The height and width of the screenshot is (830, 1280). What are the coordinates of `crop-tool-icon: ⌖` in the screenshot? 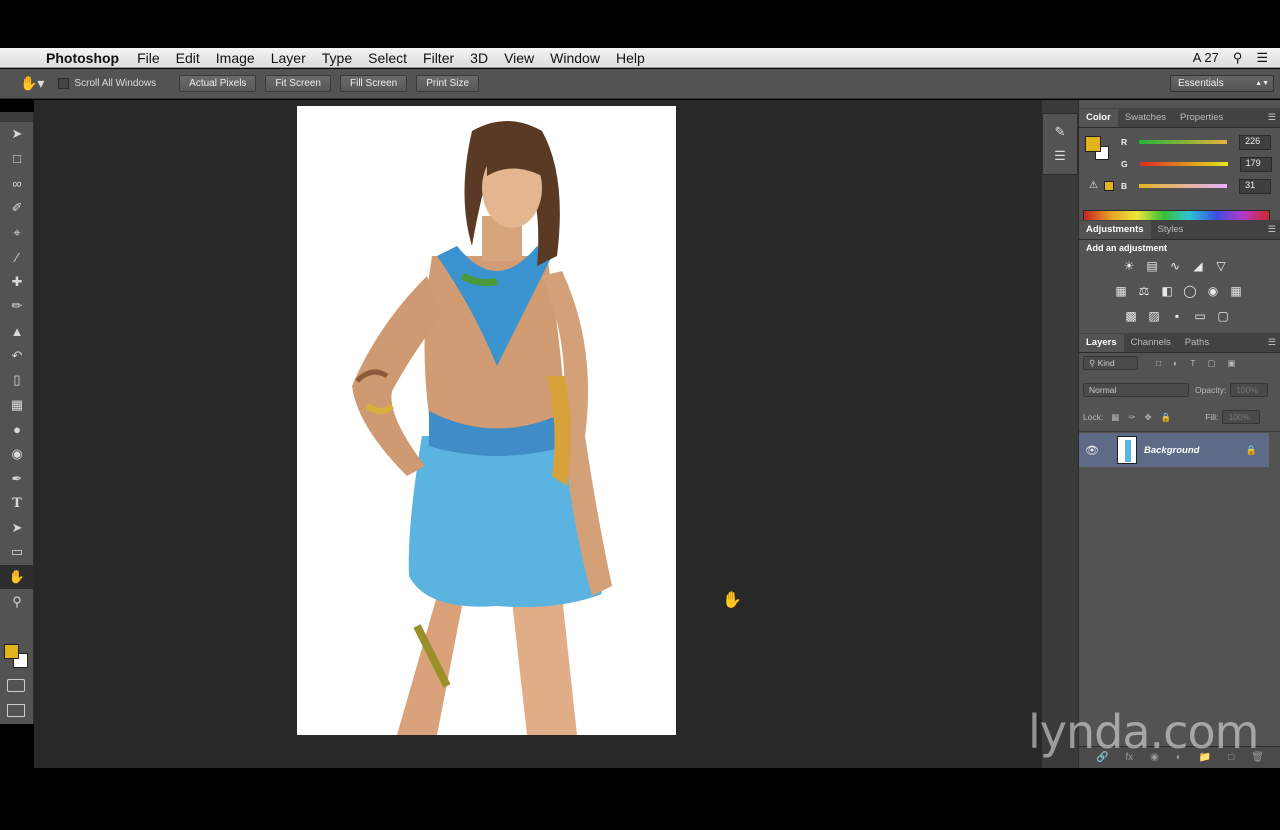 It's located at (17, 232).